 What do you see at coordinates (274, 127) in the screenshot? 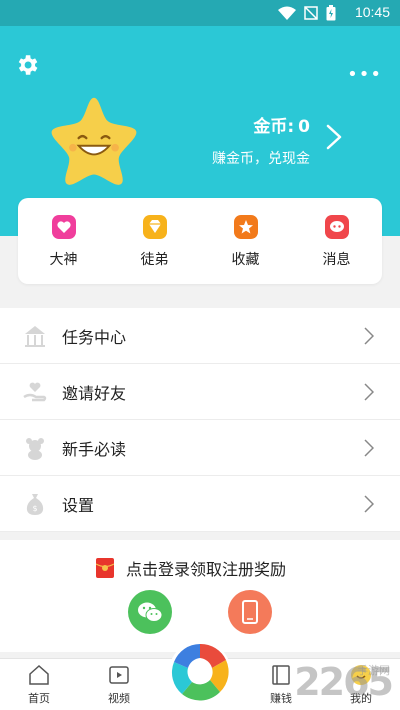
I see `coins-label: 金币:` at bounding box center [274, 127].